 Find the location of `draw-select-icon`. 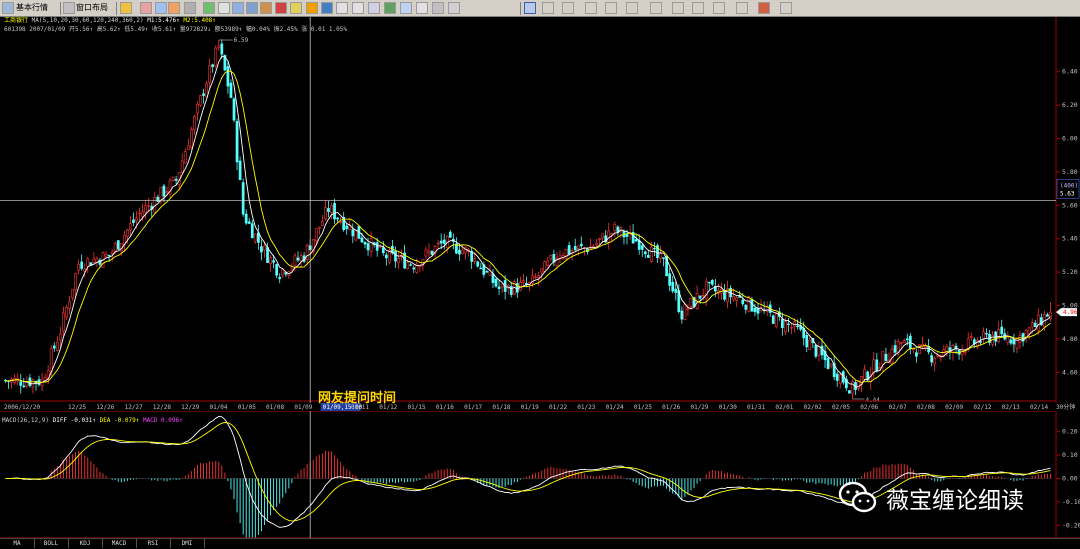

draw-select-icon is located at coordinates (530, 8).